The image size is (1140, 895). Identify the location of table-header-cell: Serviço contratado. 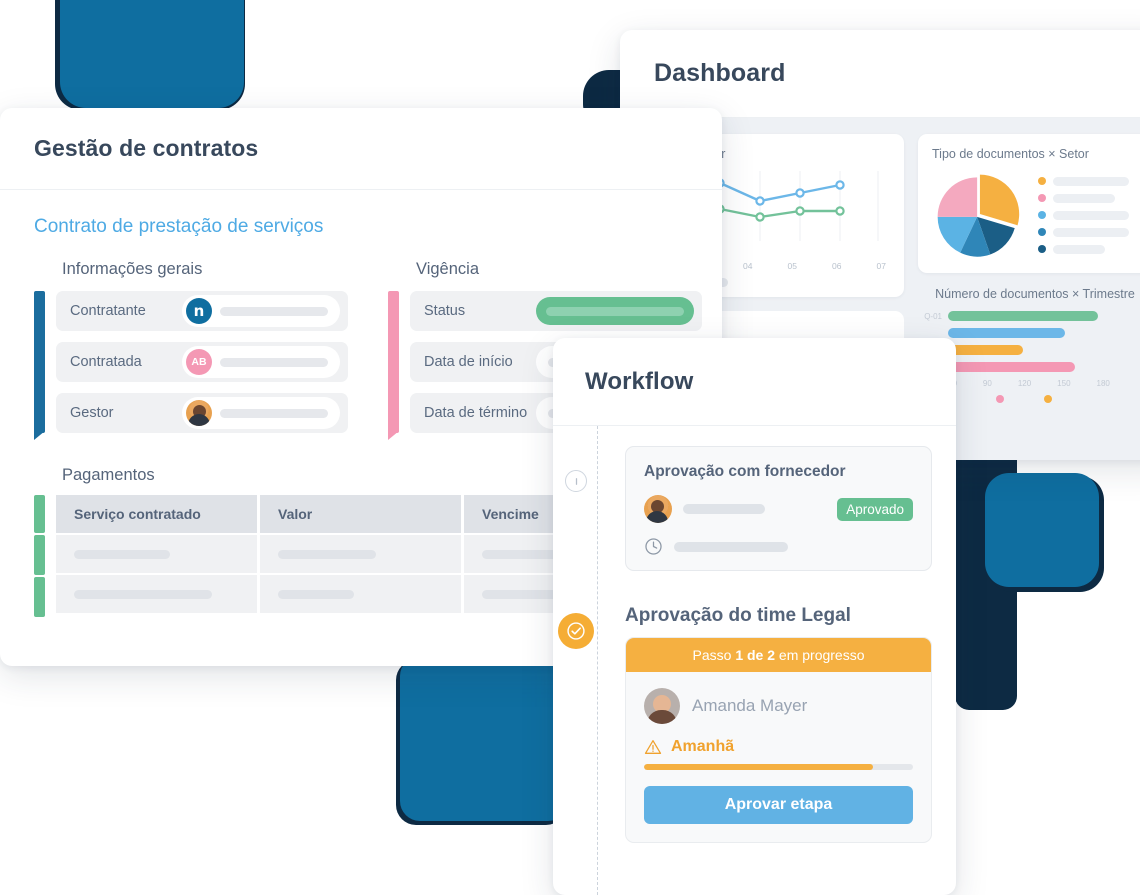
(156, 514).